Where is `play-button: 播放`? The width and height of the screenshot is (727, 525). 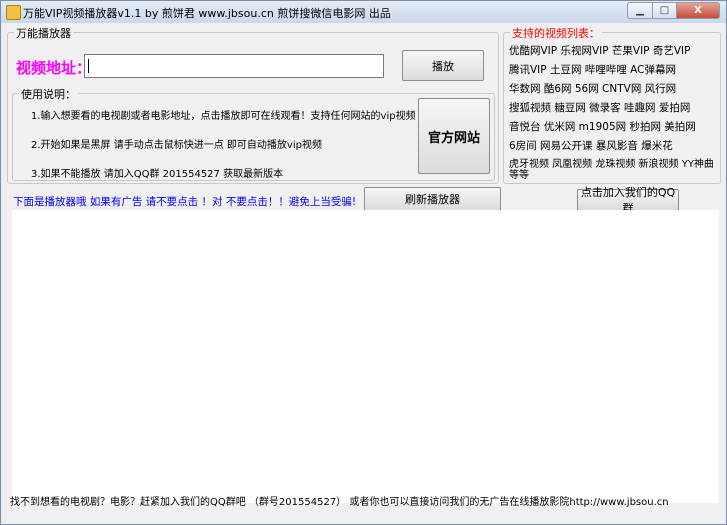 play-button: 播放 is located at coordinates (443, 65).